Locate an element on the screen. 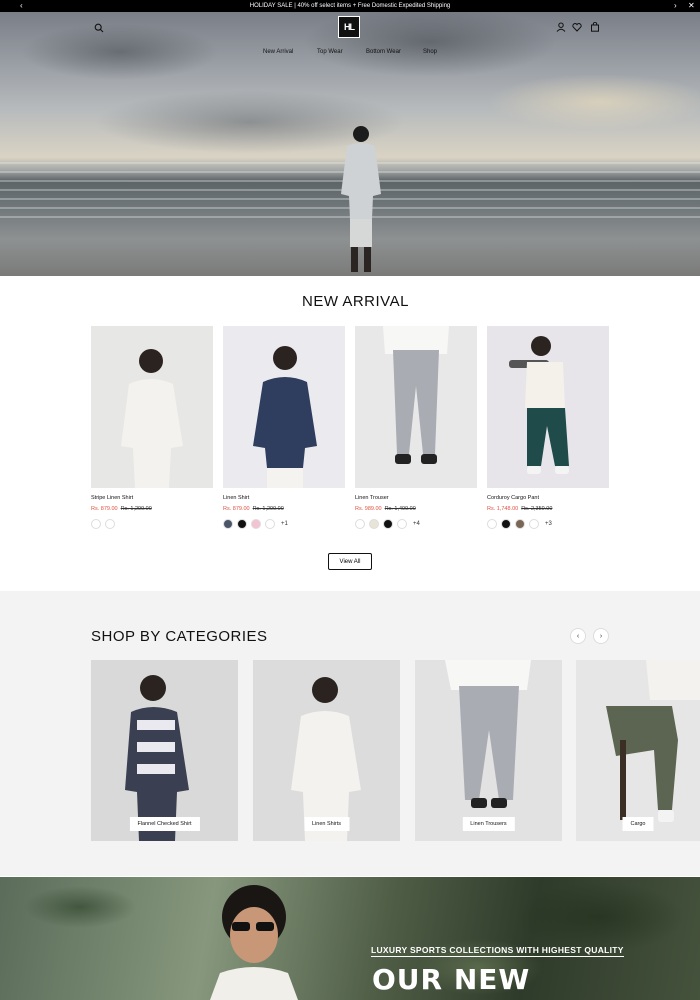 The height and width of the screenshot is (1000, 700). color-swatches: +1 is located at coordinates (255, 524).